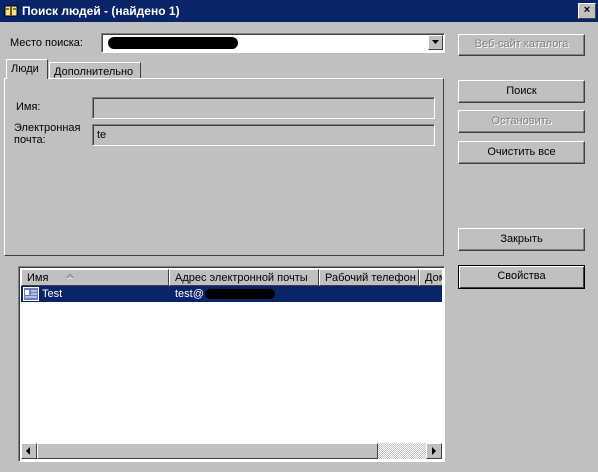 The image size is (598, 472). Describe the element at coordinates (263, 108) in the screenshot. I see `name-field` at that location.